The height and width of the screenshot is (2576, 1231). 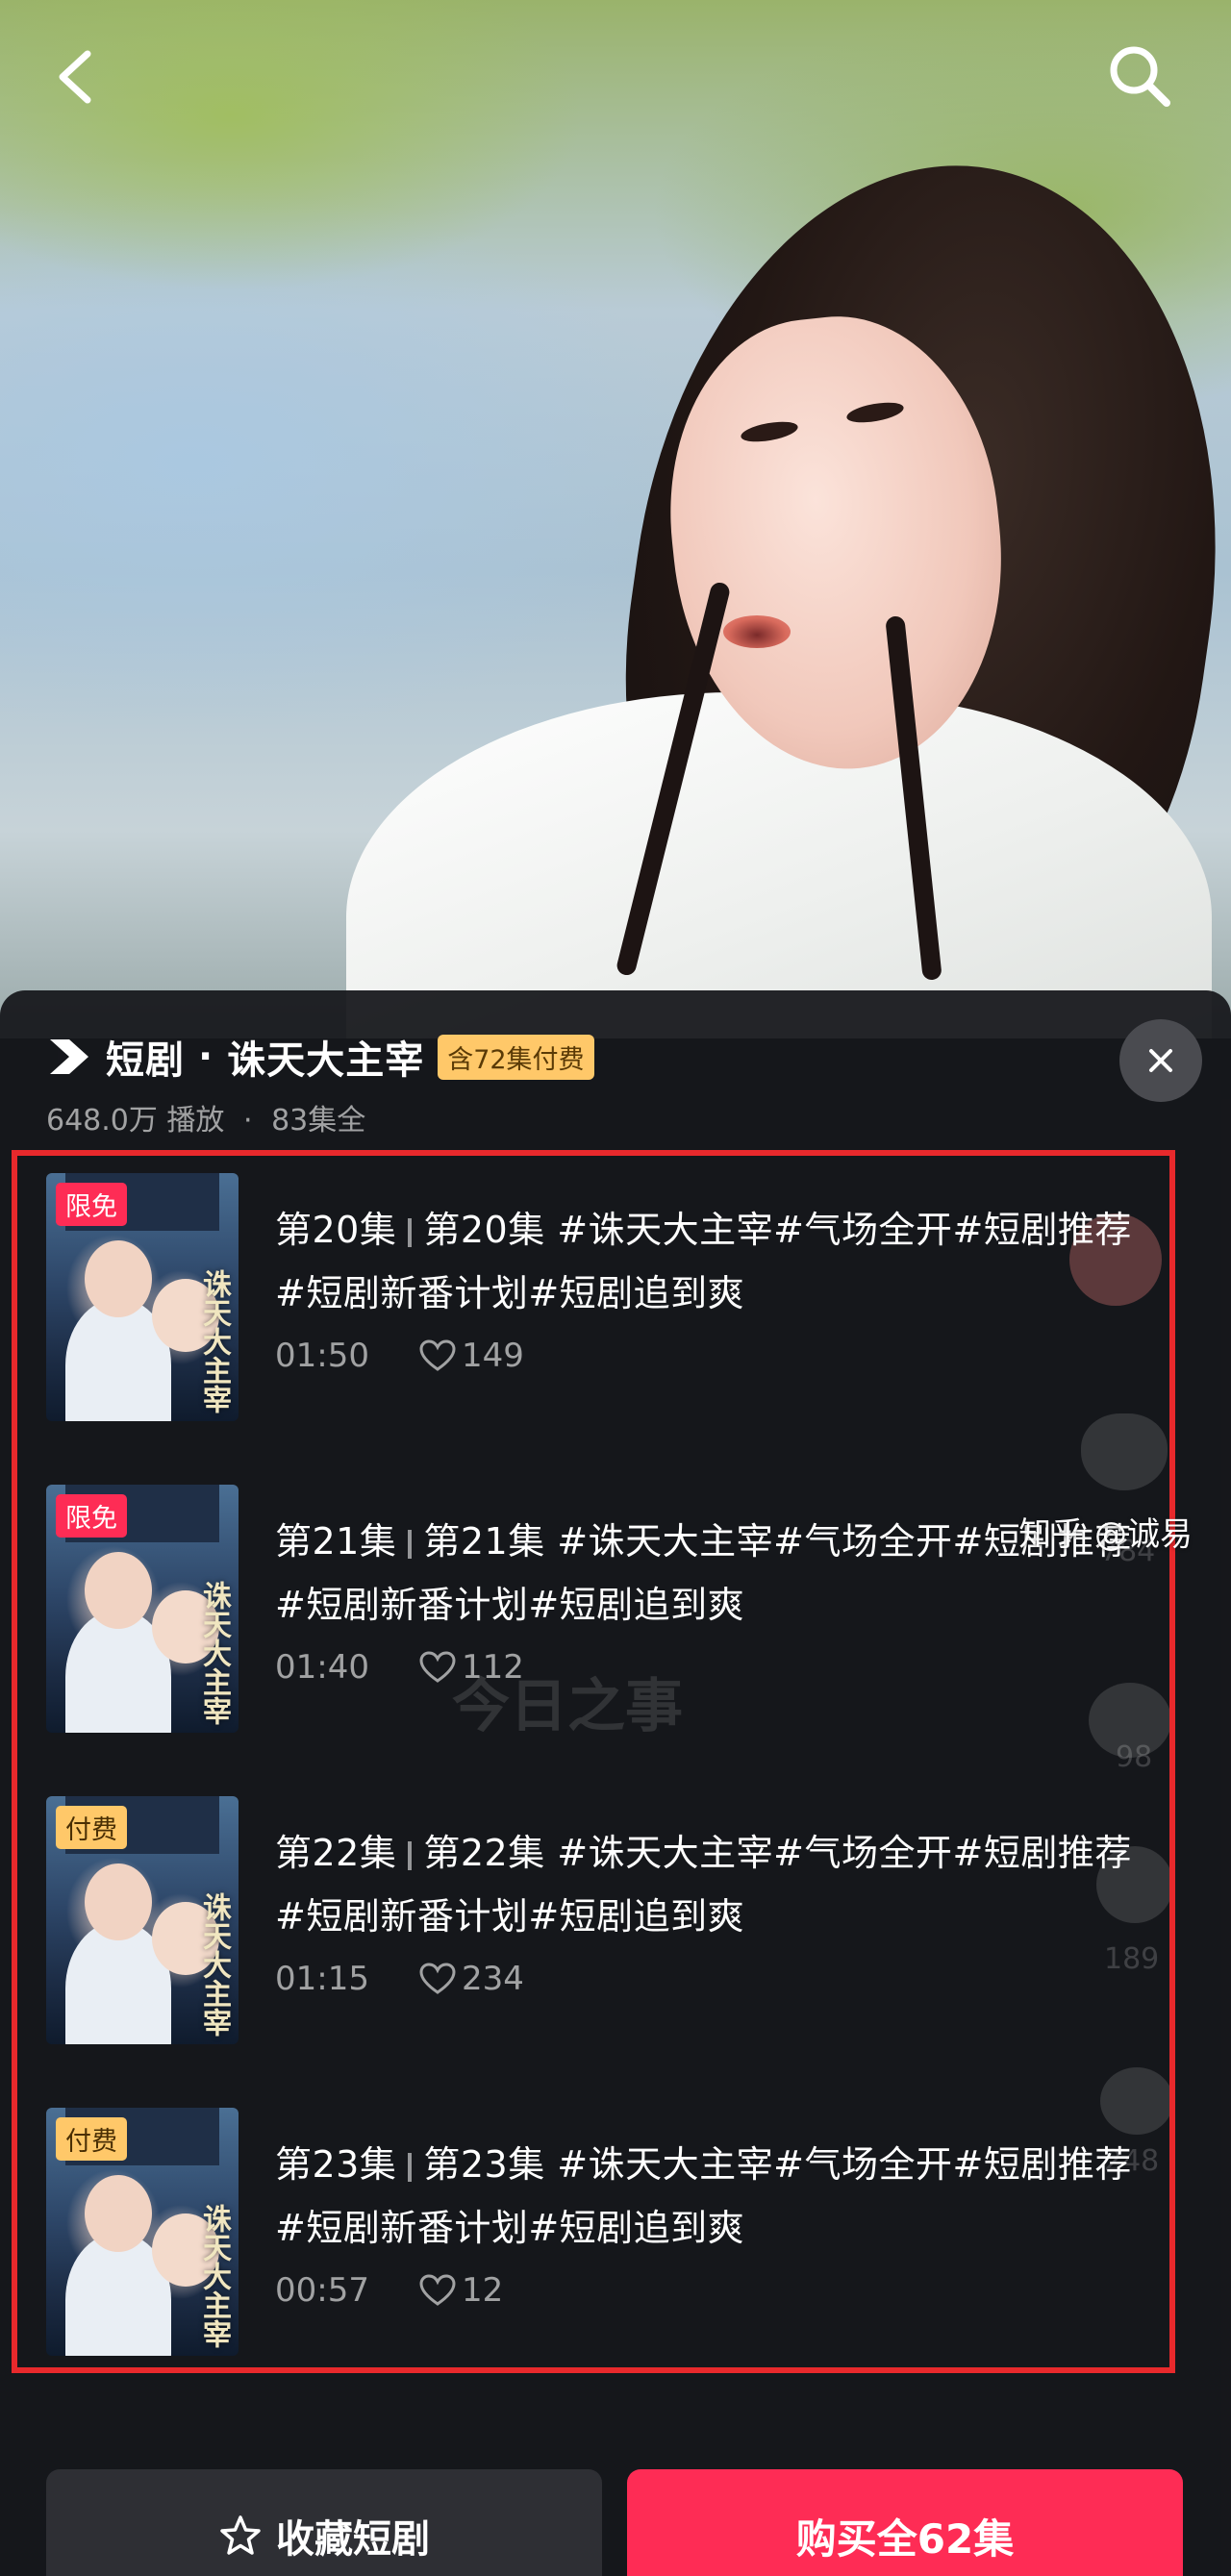 I want to click on chevron-left-icon, so click(x=75, y=77).